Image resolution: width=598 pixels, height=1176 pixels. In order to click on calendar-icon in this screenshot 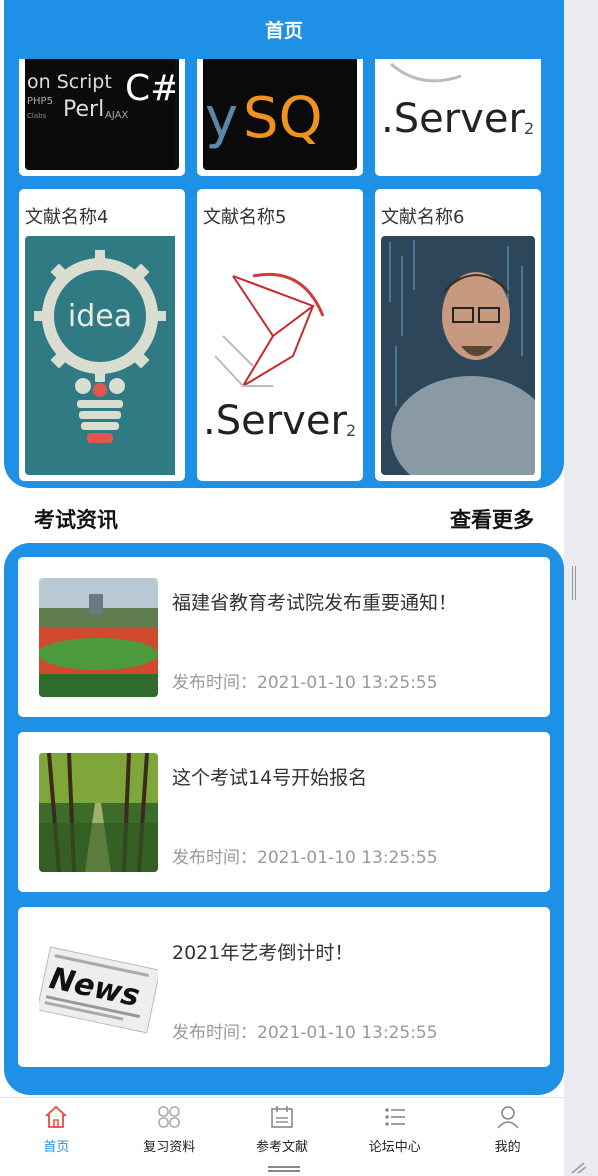, I will do `click(282, 1117)`.